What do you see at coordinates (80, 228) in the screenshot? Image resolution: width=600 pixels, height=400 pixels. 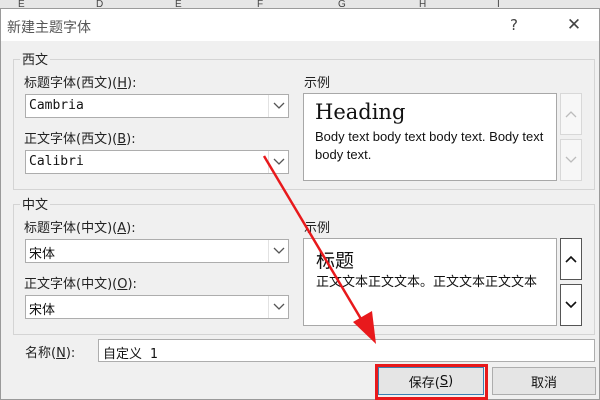 I see `chinese-heading-font-label: 标题字体(中文)(A):` at bounding box center [80, 228].